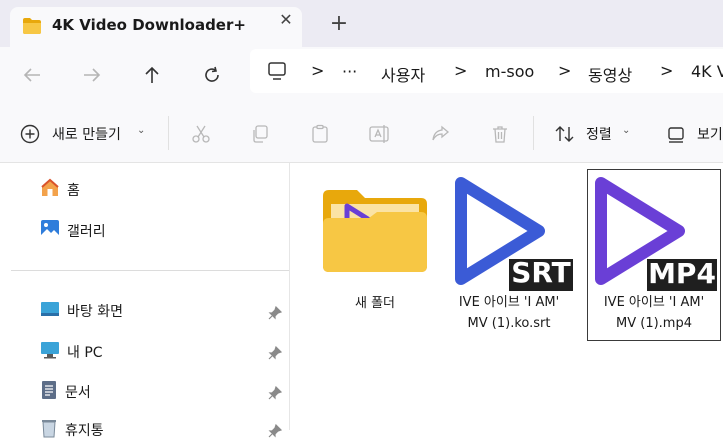 The height and width of the screenshot is (442, 723). What do you see at coordinates (212, 75) in the screenshot?
I see `refresh-icon` at bounding box center [212, 75].